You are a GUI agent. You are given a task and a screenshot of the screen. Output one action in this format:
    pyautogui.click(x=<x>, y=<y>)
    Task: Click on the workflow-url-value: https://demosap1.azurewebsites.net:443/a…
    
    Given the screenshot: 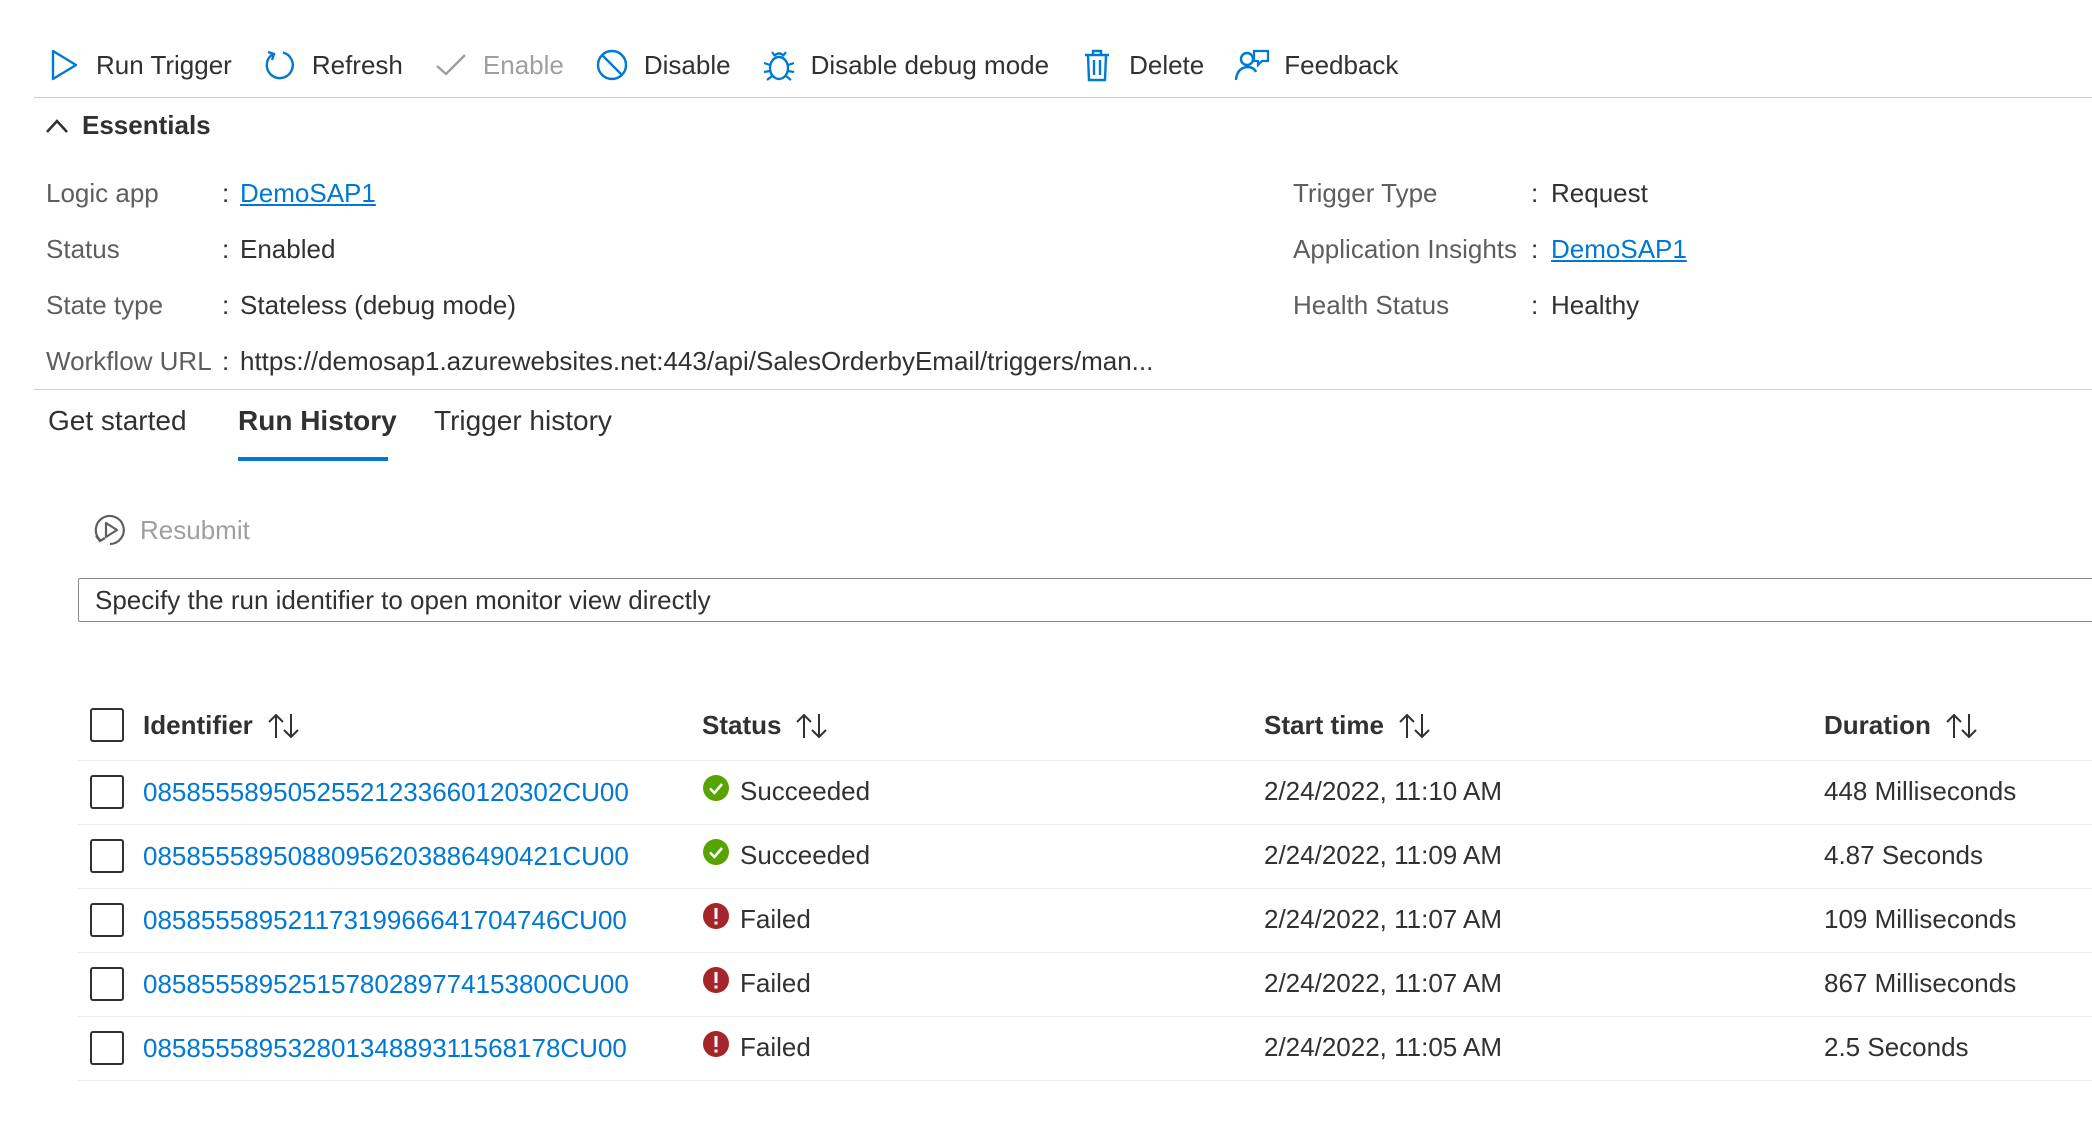 What is the action you would take?
    pyautogui.click(x=697, y=361)
    